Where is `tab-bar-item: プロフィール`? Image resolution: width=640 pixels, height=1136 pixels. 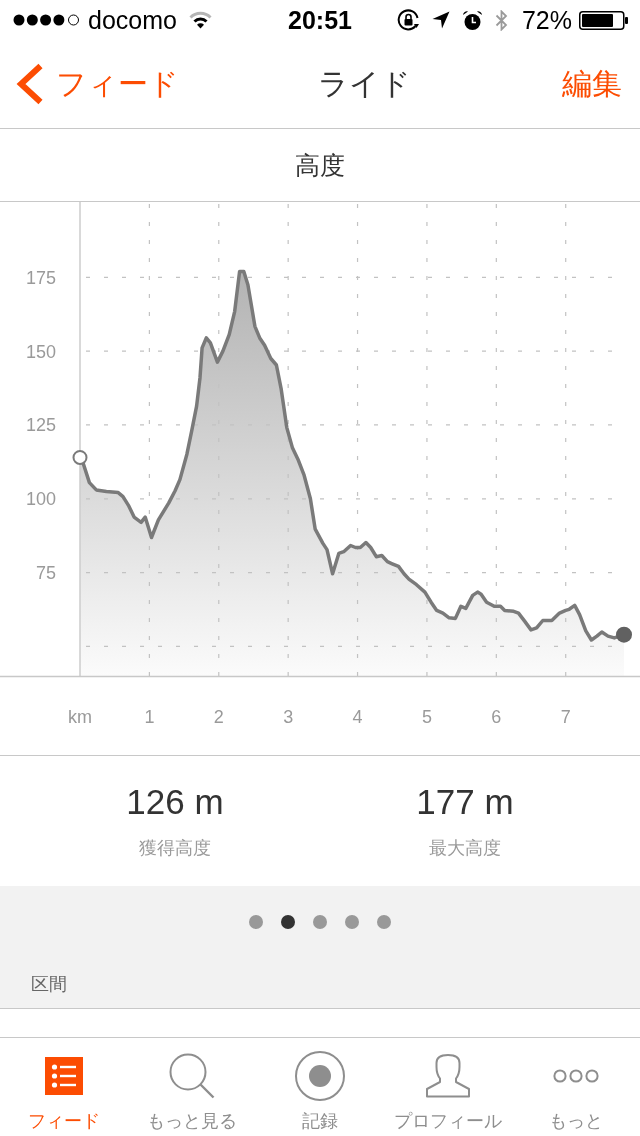
tab-bar-item: プロフィール is located at coordinates (448, 1087).